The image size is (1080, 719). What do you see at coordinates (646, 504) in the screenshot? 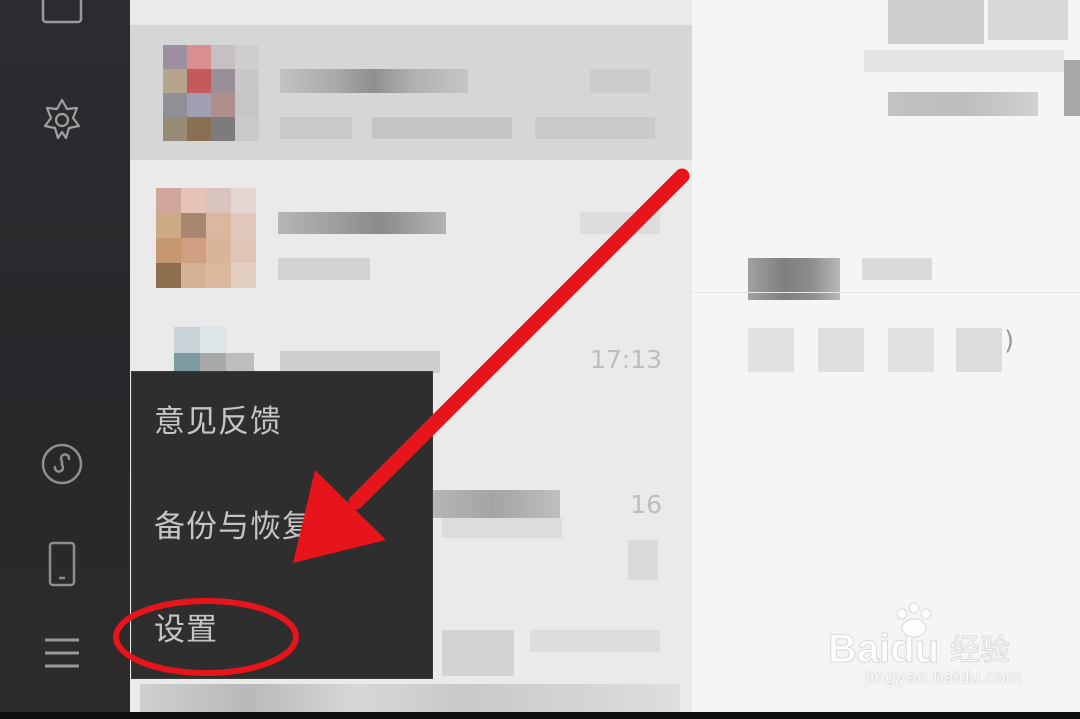
I see `chat-time: 16` at bounding box center [646, 504].